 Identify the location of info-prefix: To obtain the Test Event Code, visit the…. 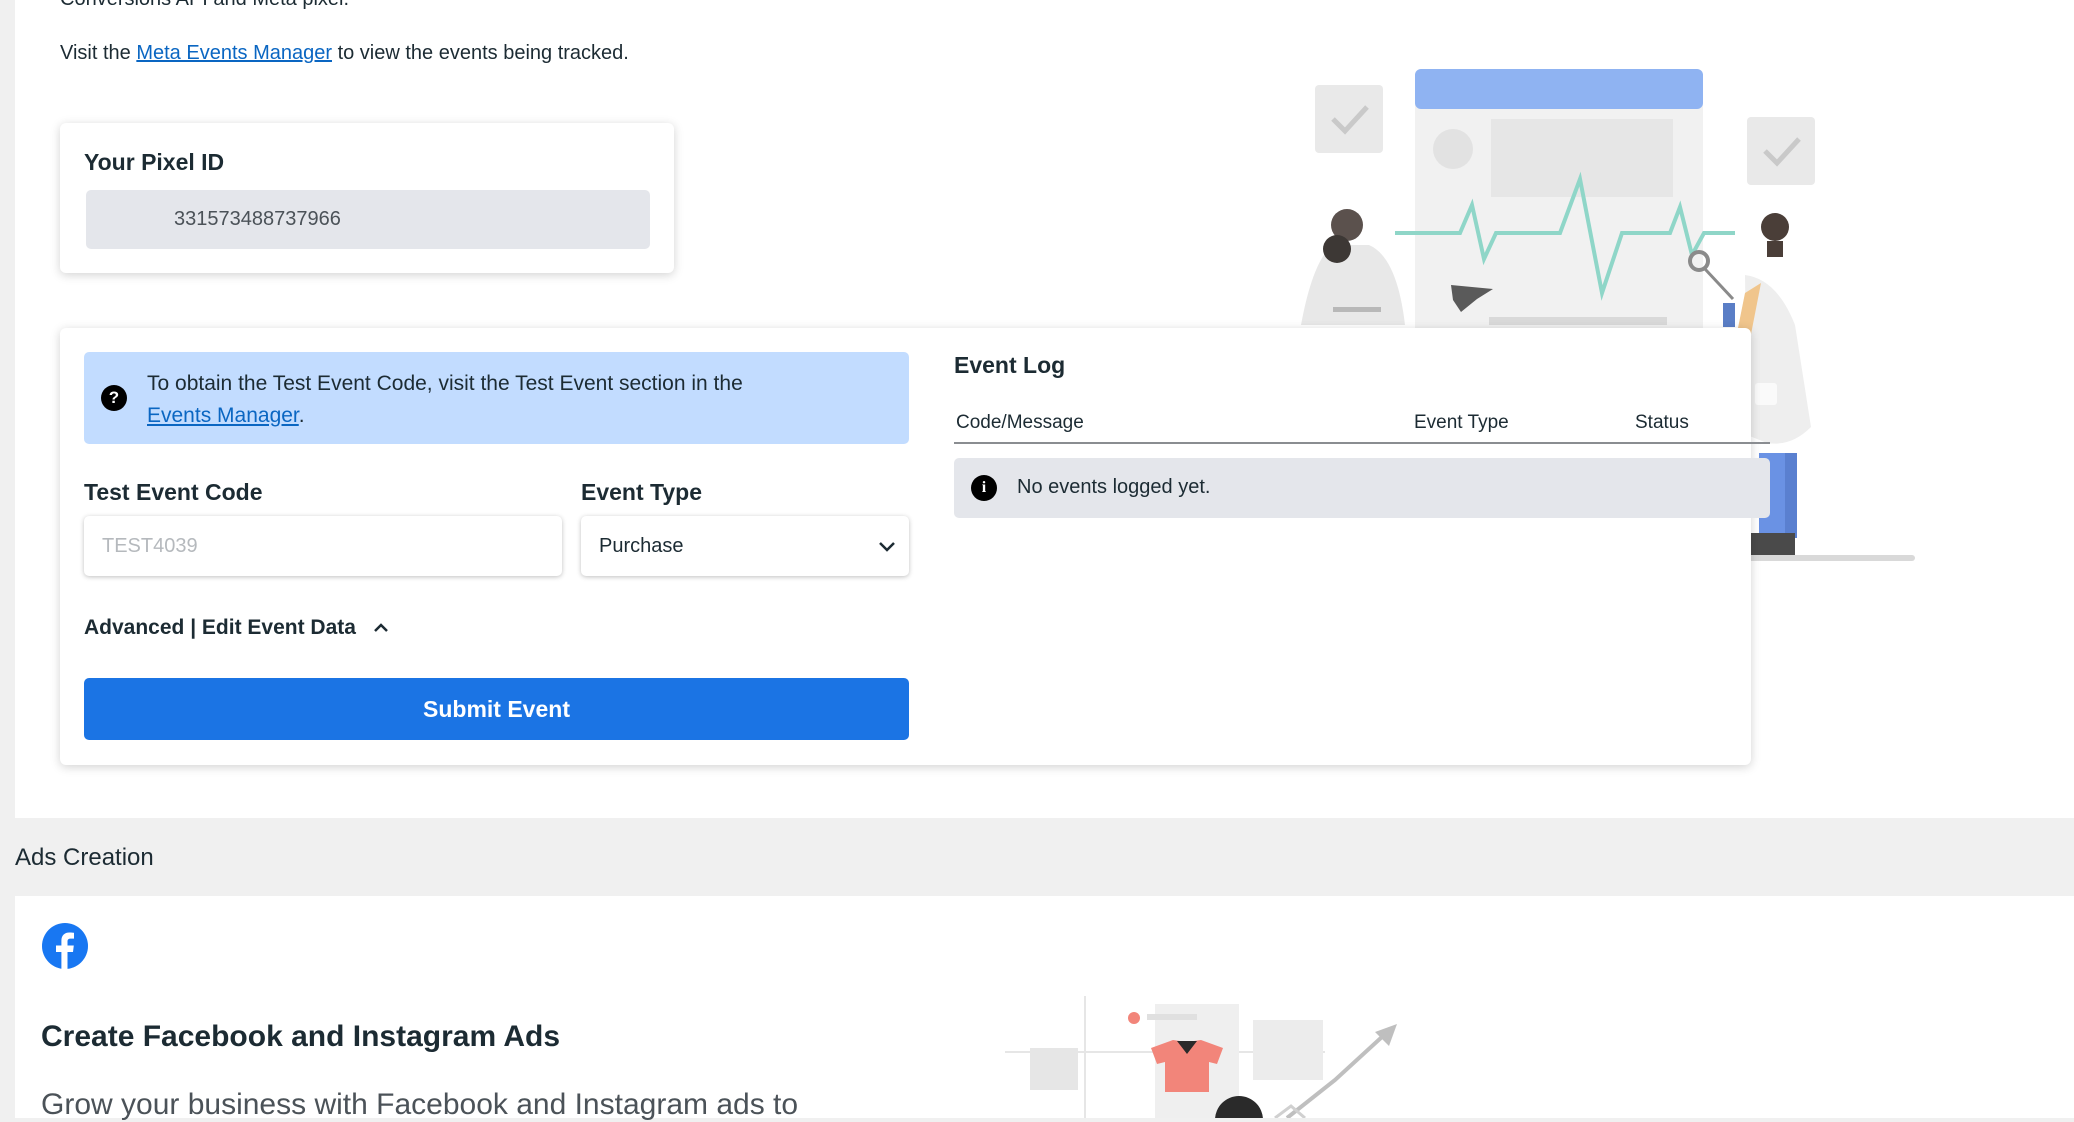
(445, 383).